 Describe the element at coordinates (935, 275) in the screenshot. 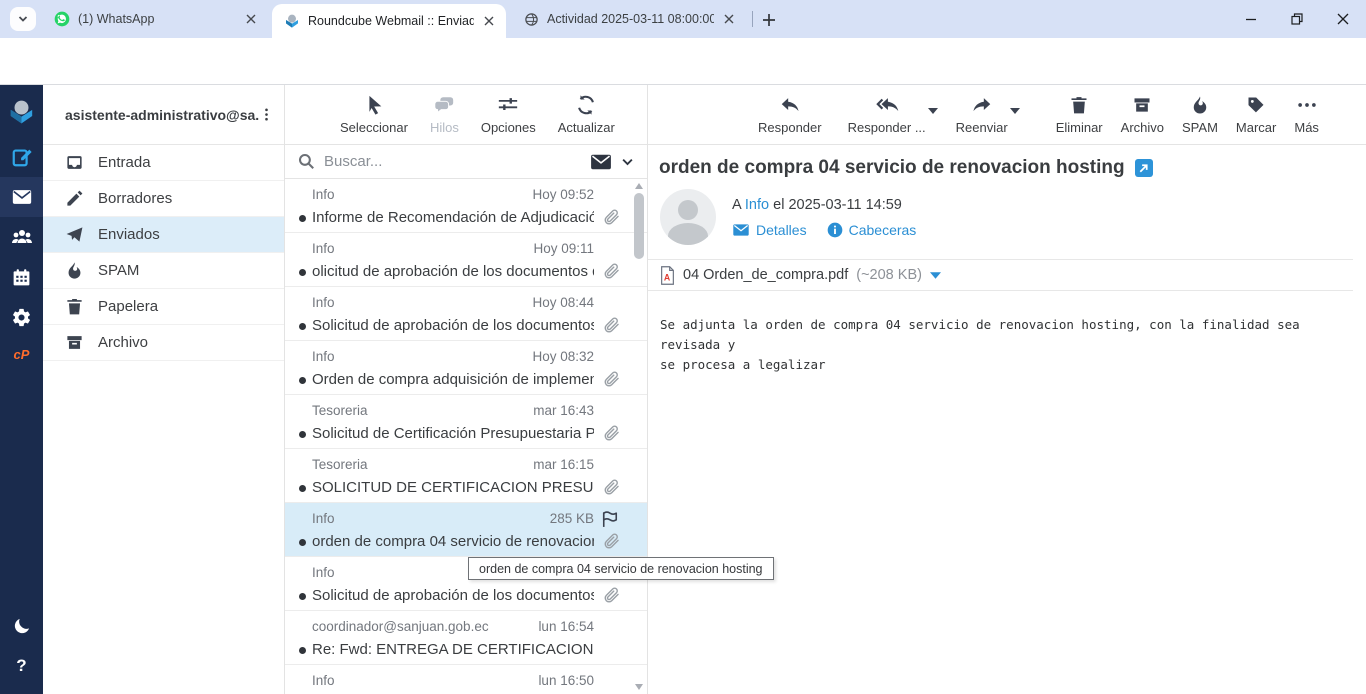

I see `attachment-menu-caret-icon` at that location.